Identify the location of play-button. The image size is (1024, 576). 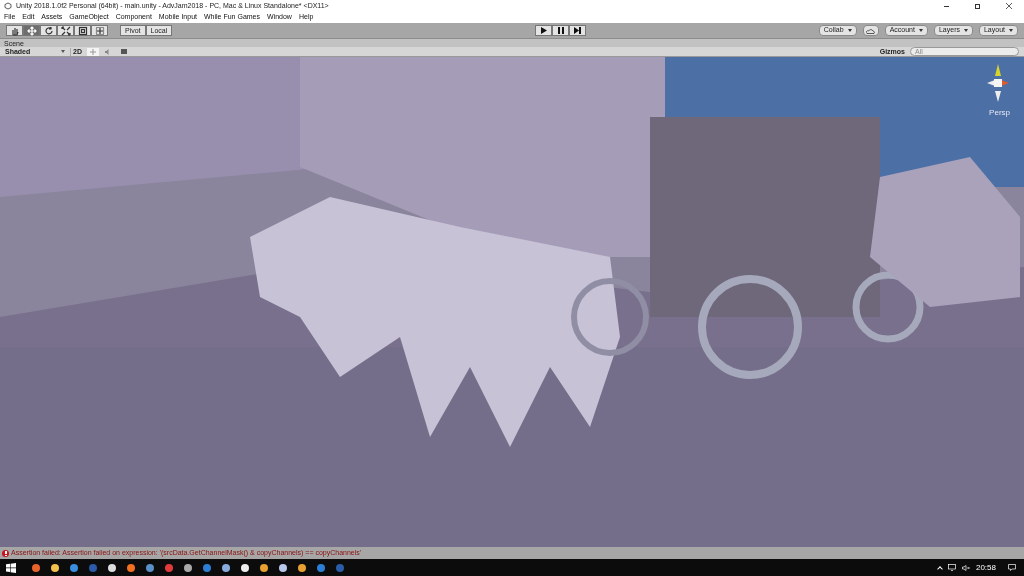
(544, 30).